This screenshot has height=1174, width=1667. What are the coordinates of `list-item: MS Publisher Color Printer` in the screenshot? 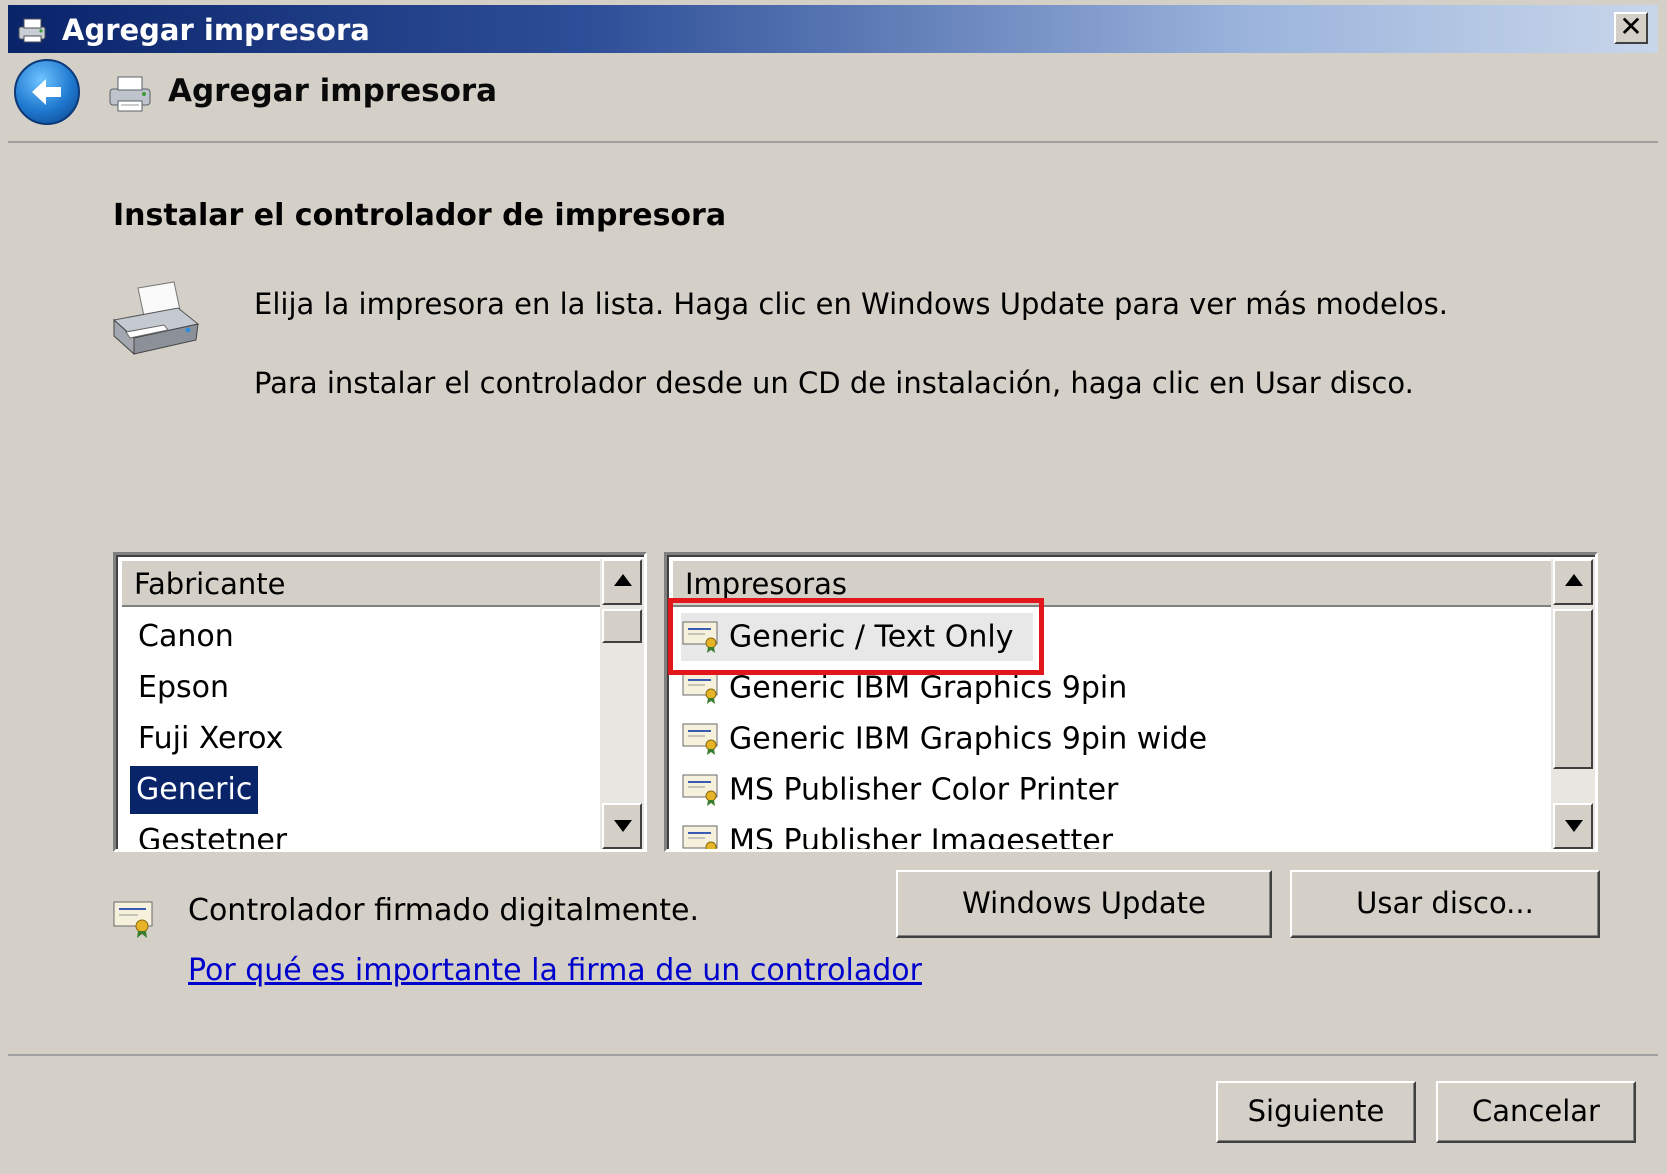 It's located at (899, 790).